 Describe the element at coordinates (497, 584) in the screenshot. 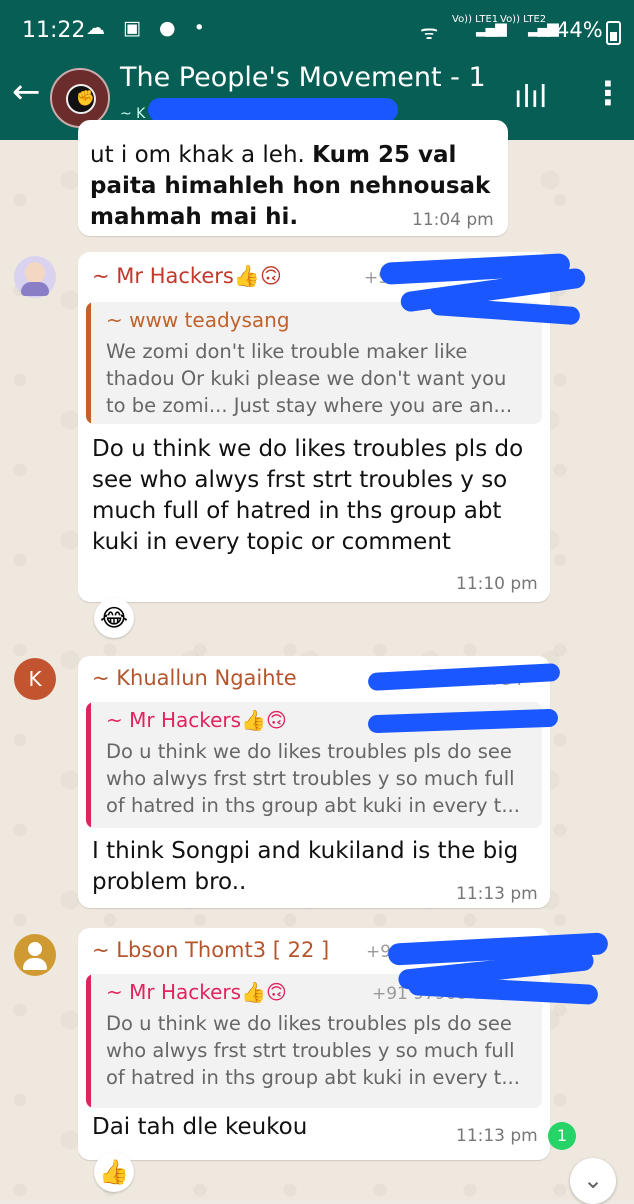

I see `message-time: 11:10 pm` at that location.